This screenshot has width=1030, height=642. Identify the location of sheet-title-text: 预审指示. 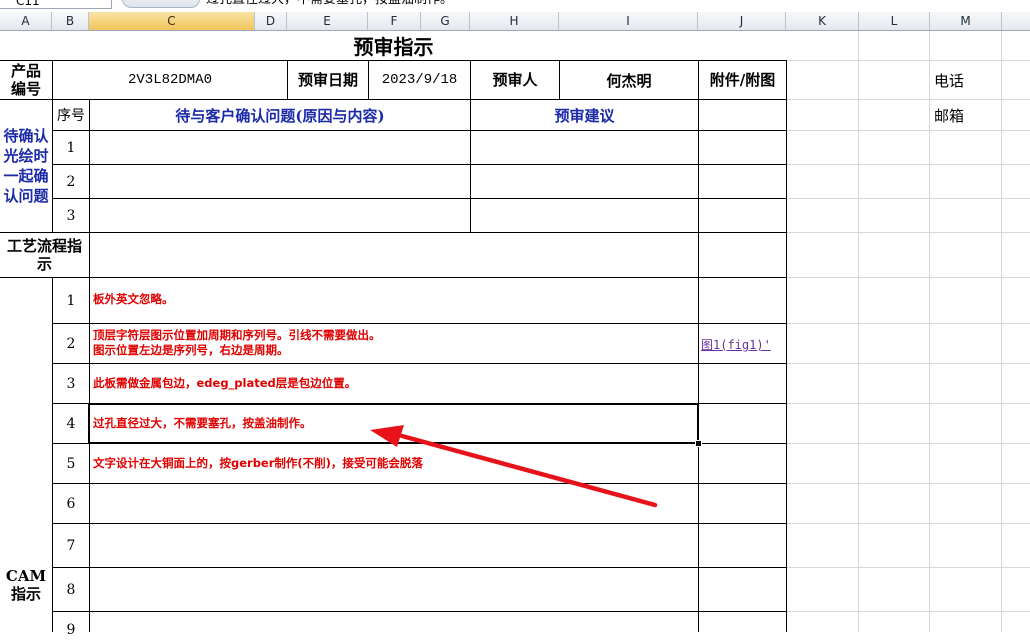
(393, 47).